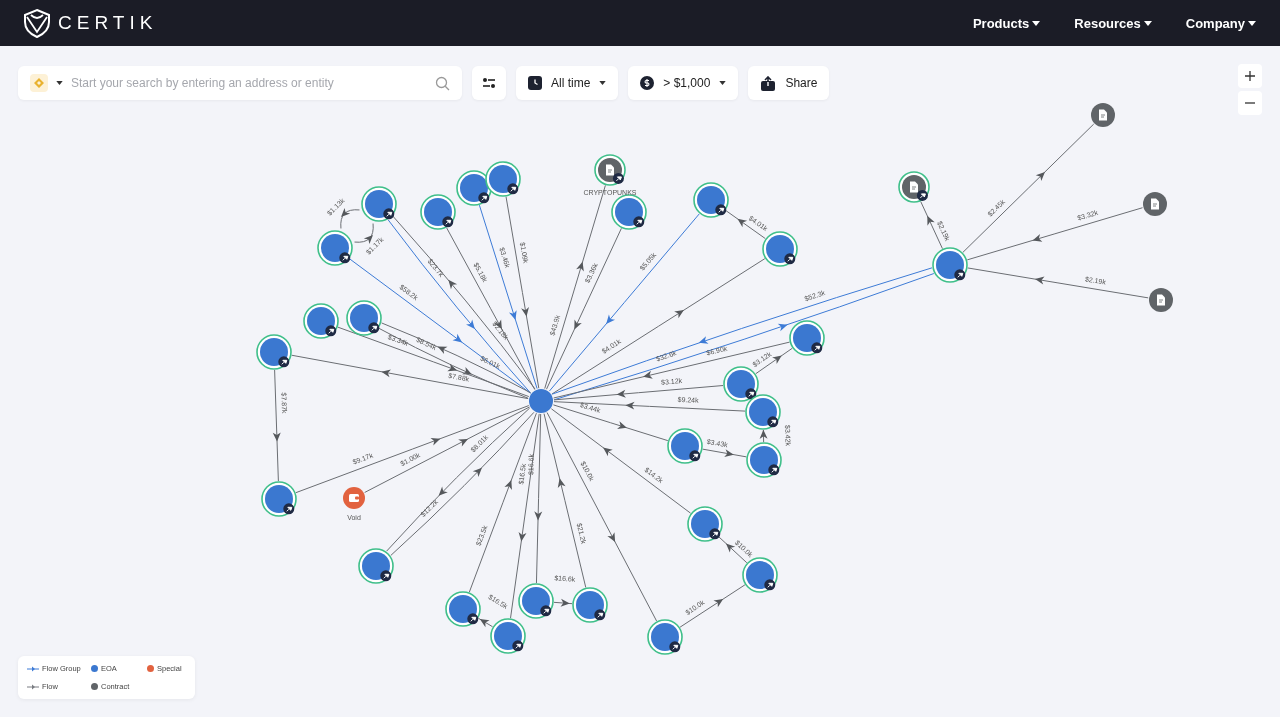  I want to click on chain-selector, so click(46, 83).